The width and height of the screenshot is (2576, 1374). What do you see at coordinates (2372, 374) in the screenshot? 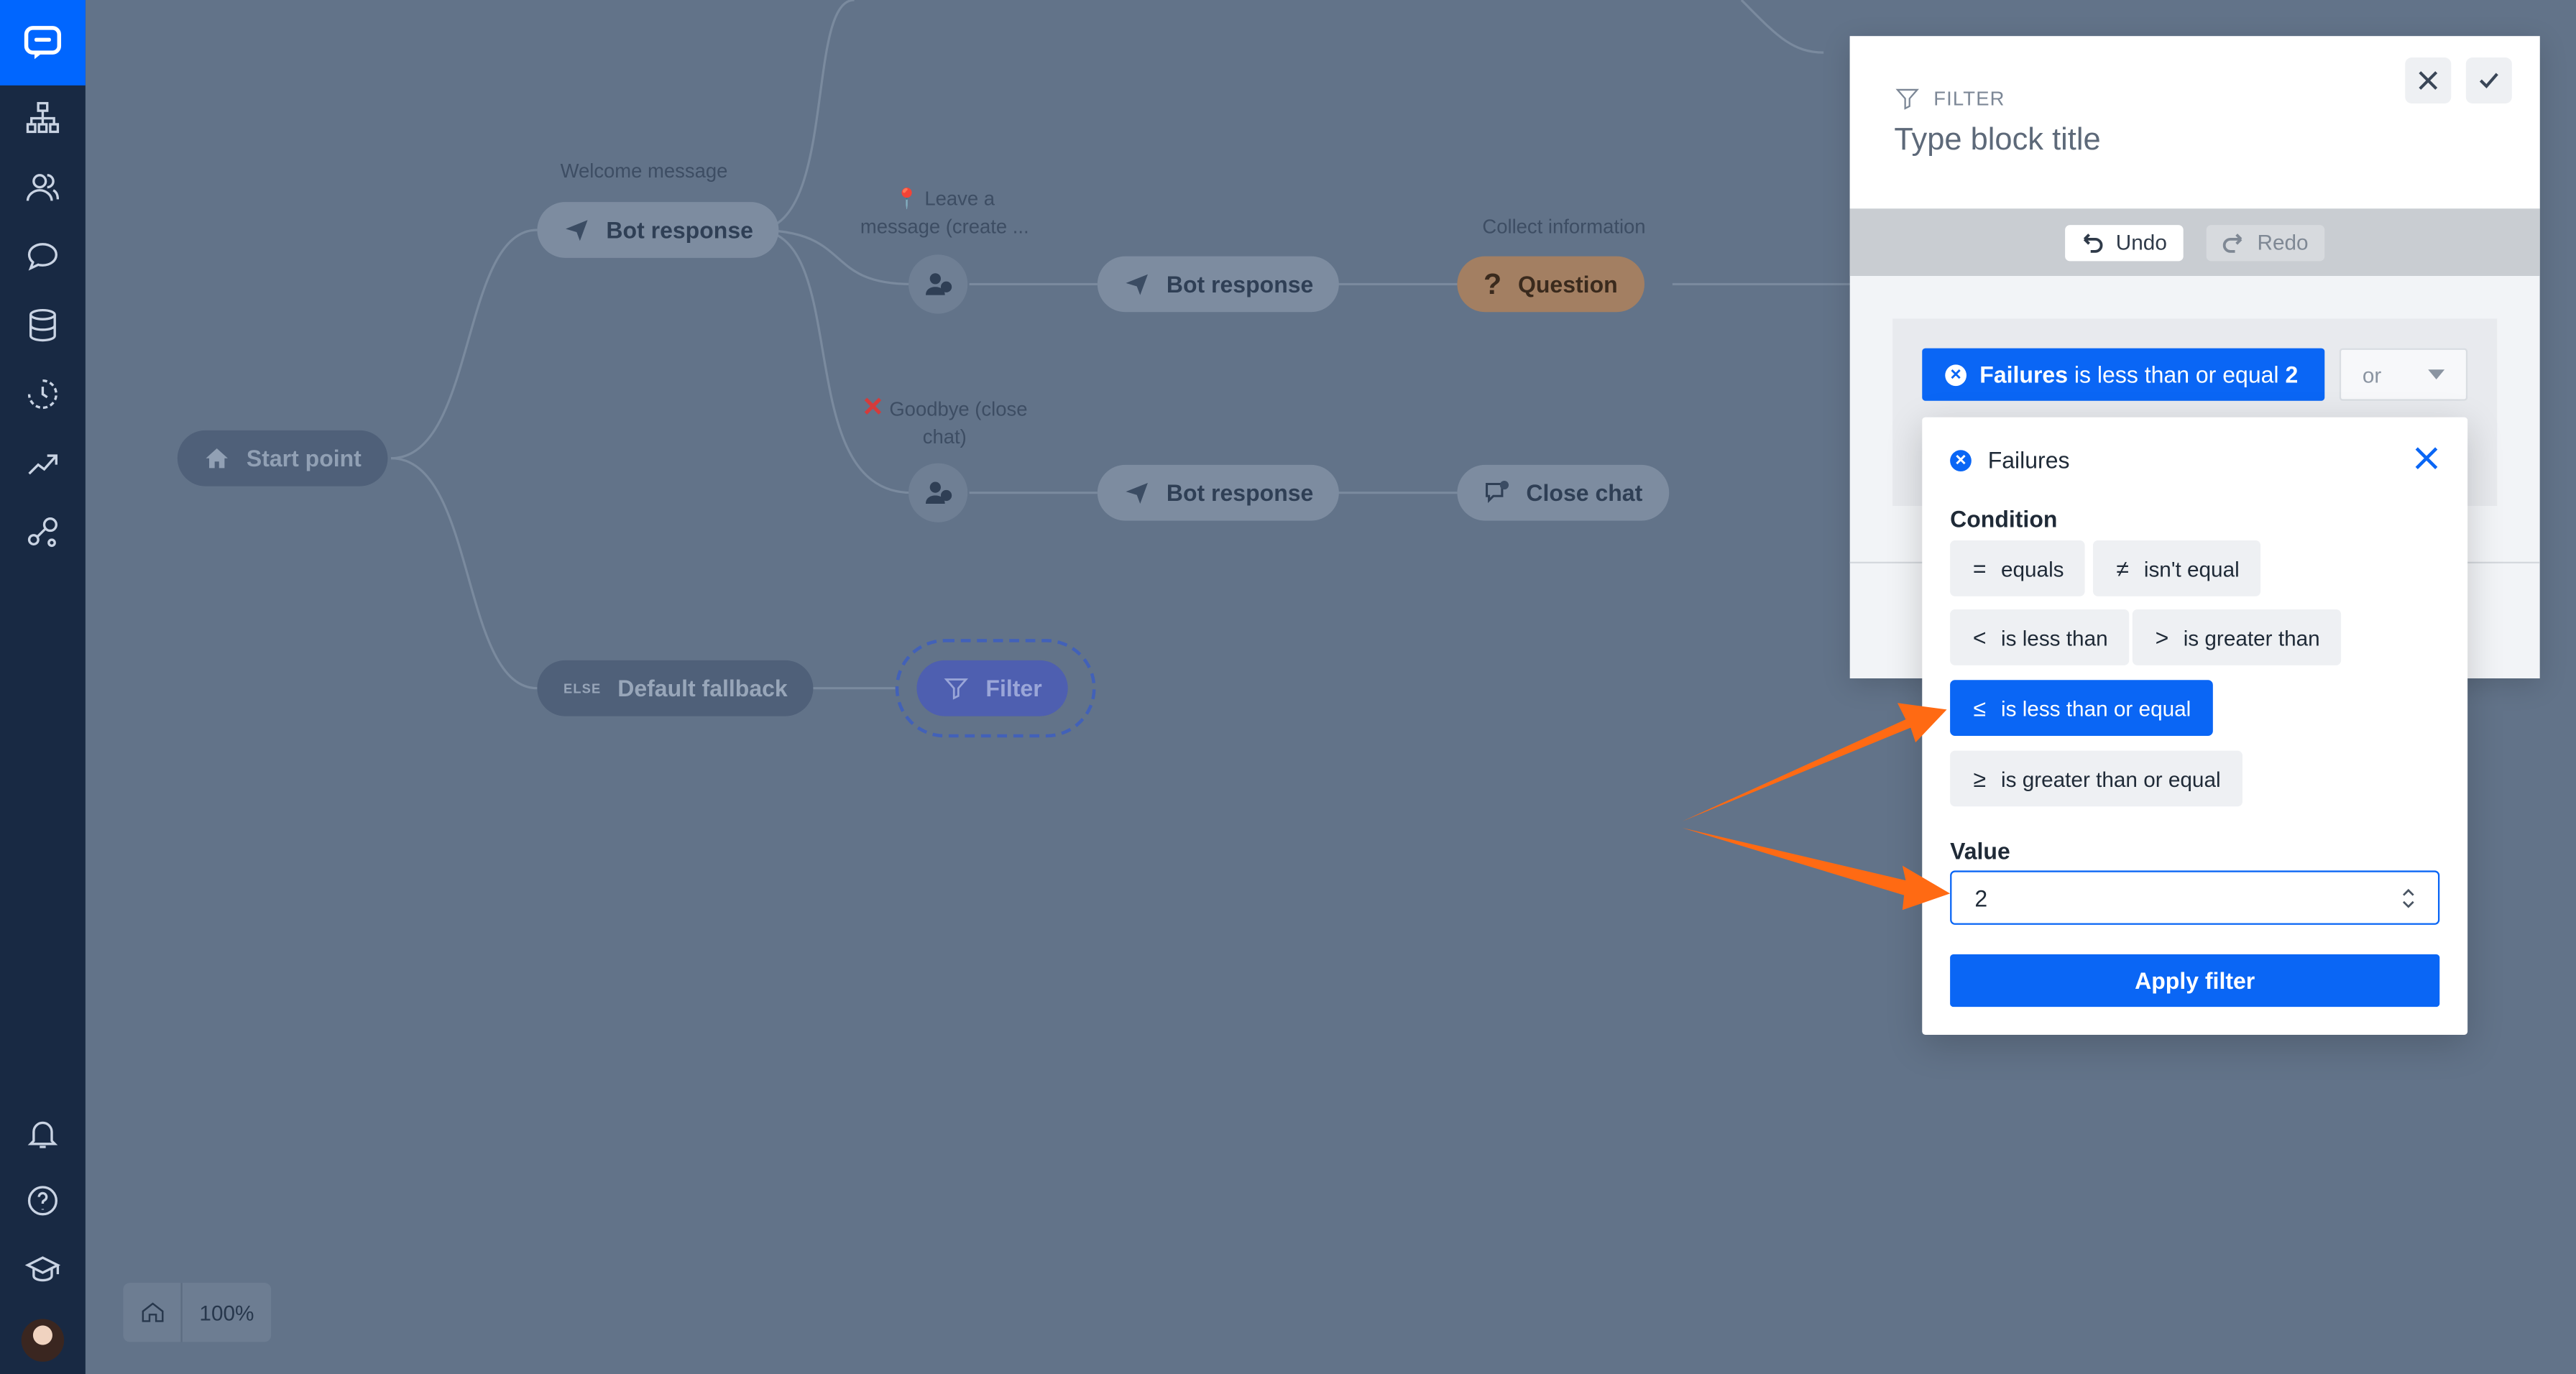
I see `logic-operator-value: or` at bounding box center [2372, 374].